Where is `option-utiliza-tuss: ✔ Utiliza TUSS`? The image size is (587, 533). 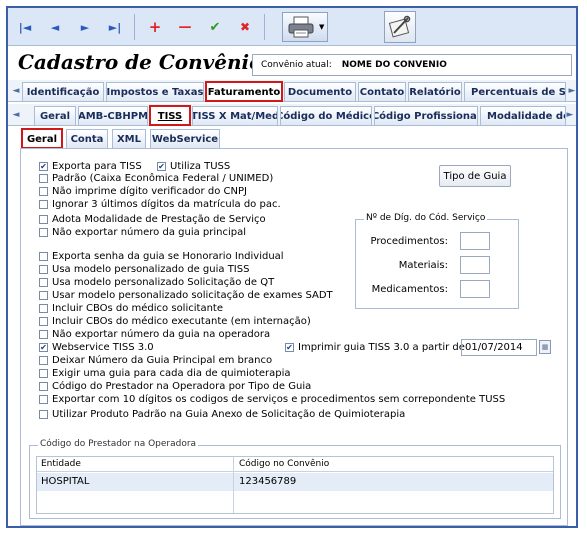
option-utiliza-tuss: ✔ Utiliza TUSS is located at coordinates (193, 166).